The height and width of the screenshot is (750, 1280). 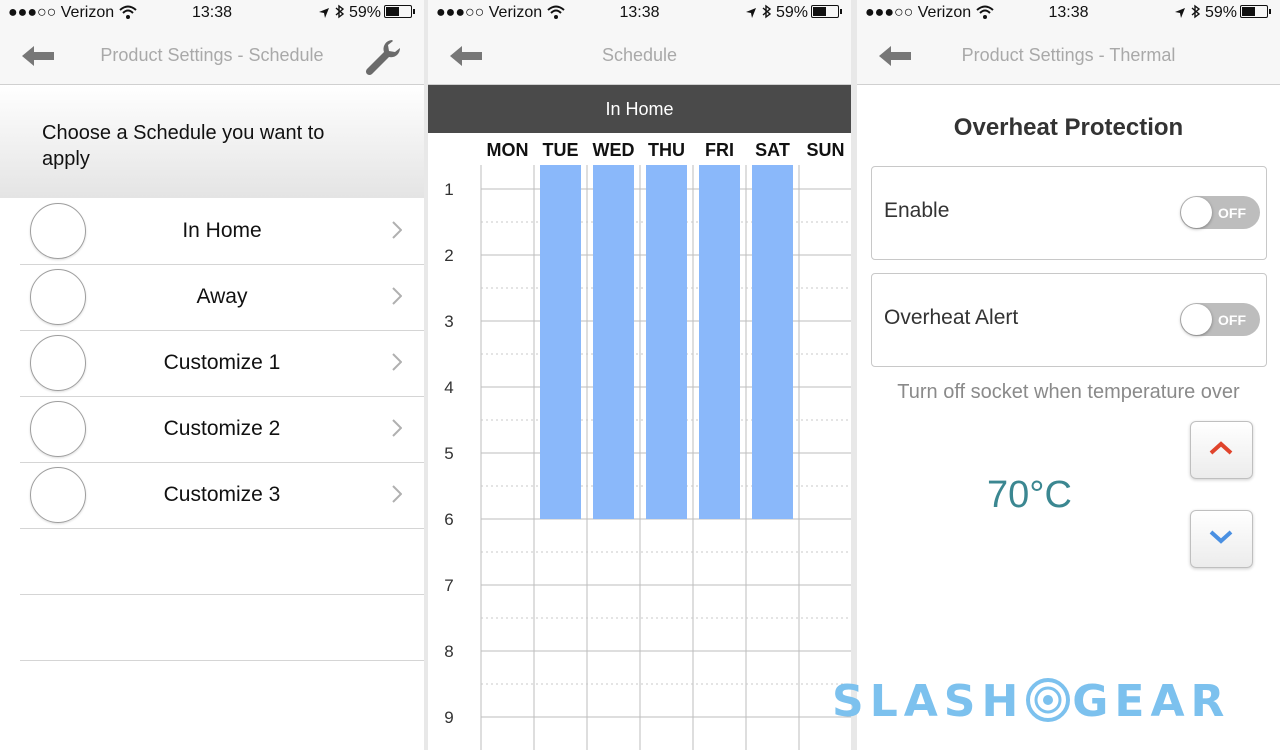 I want to click on day-header-thu: THU, so click(x=666, y=150).